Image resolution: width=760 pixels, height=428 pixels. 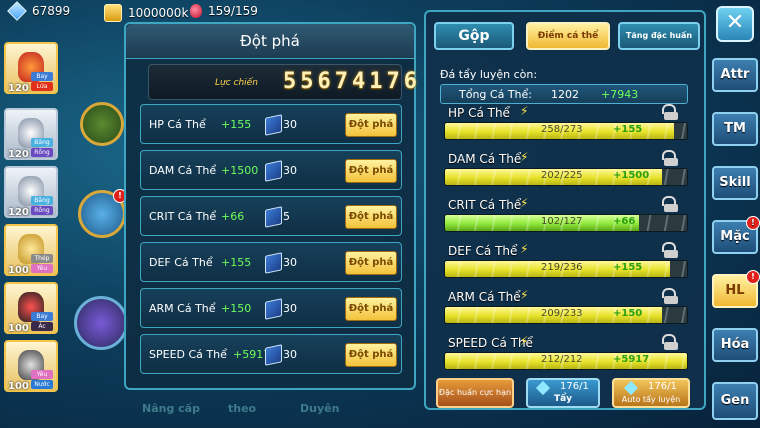 I want to click on pet-type-tag: Ác, so click(x=42, y=326).